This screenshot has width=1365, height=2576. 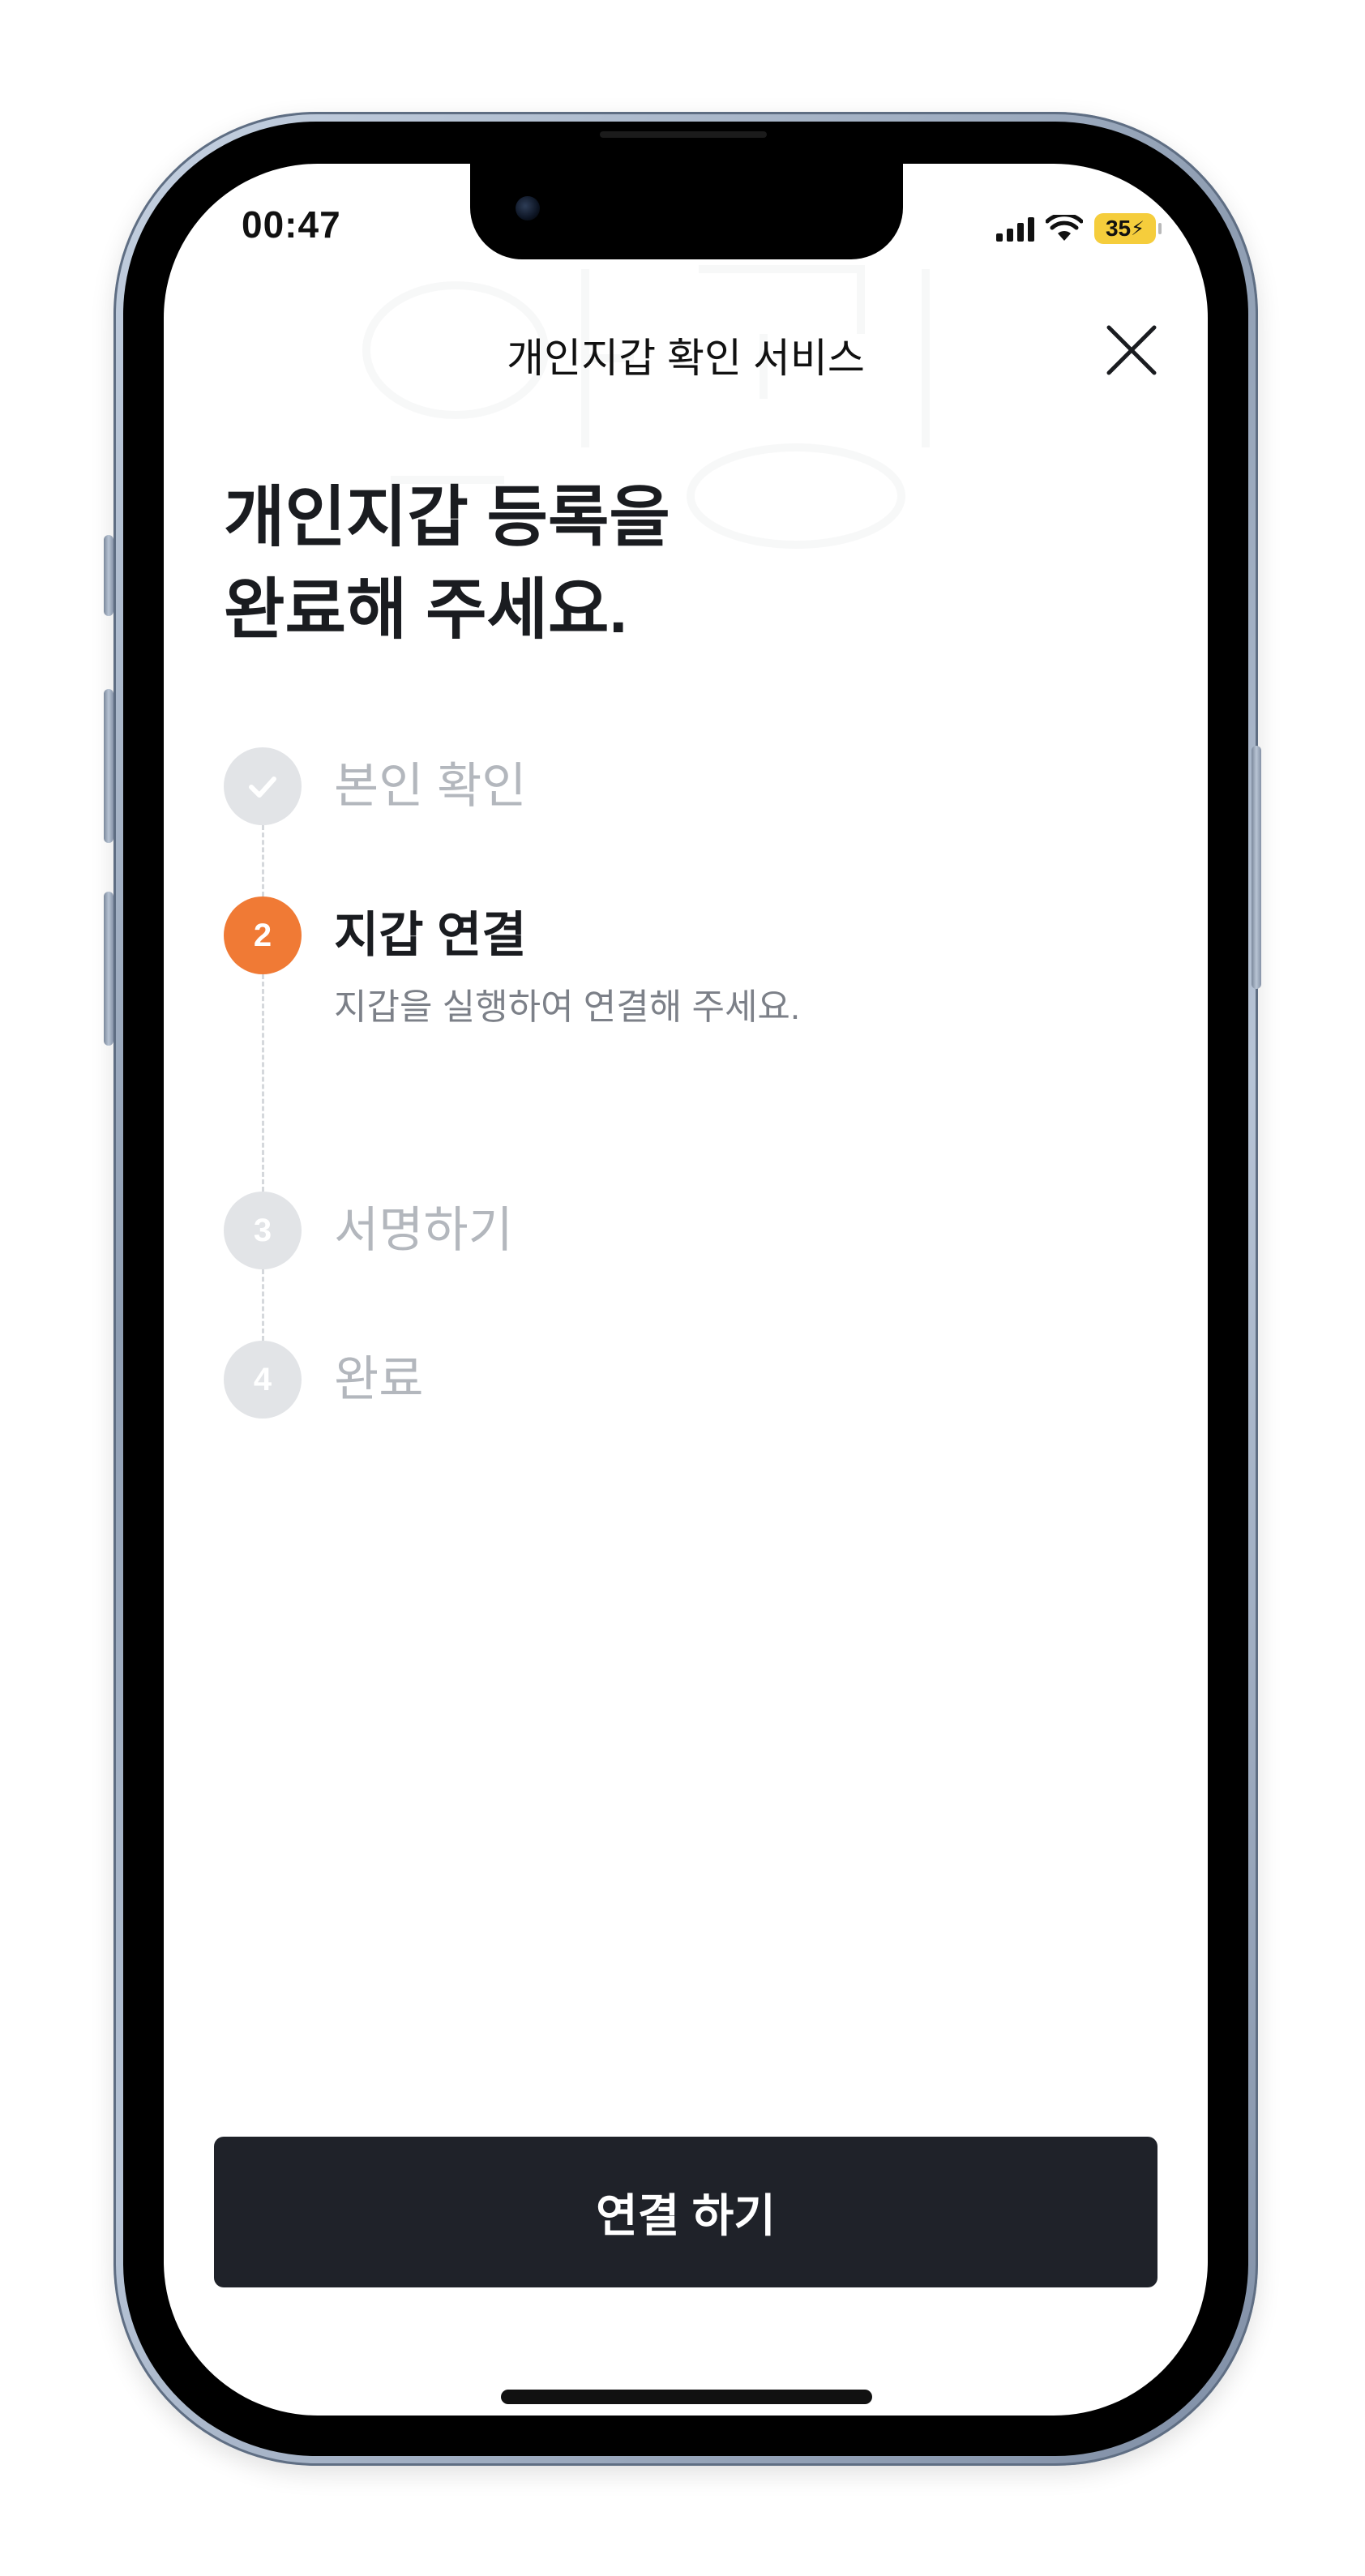 I want to click on step-signing: 3 서명하기, so click(x=368, y=1230).